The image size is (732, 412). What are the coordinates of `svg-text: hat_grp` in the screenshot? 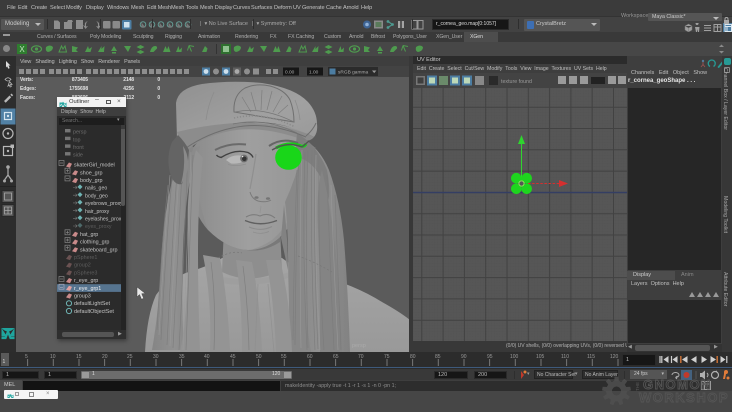 It's located at (89, 235).